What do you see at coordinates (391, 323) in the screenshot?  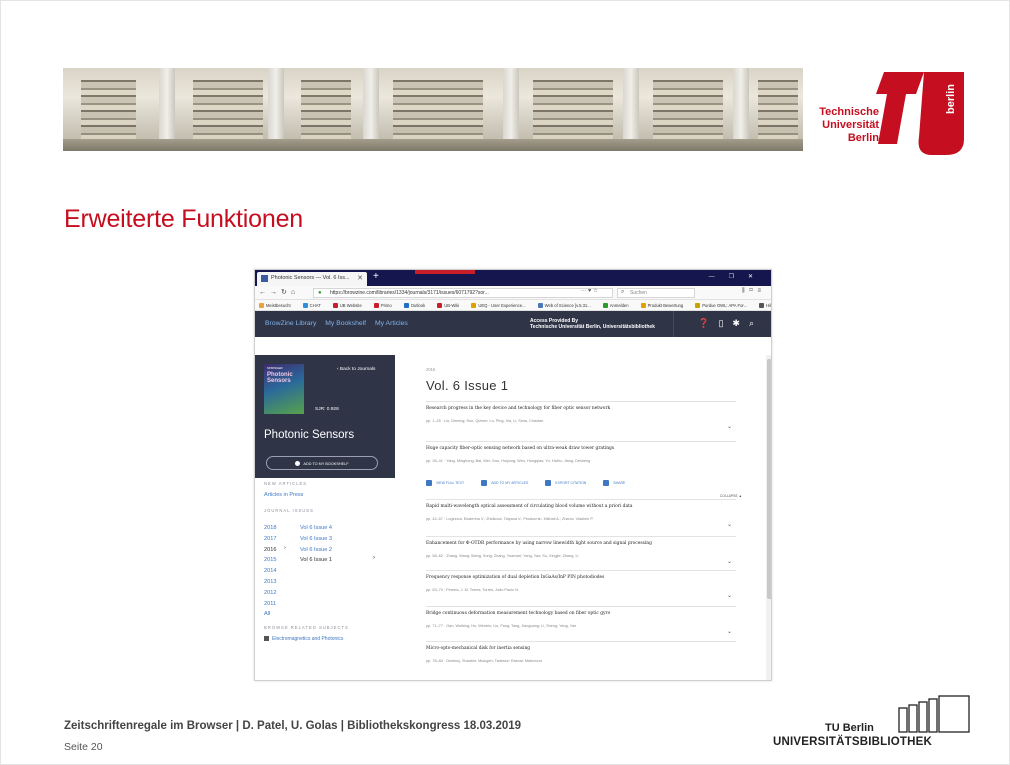 I see `nav-my-articles: My Articles` at bounding box center [391, 323].